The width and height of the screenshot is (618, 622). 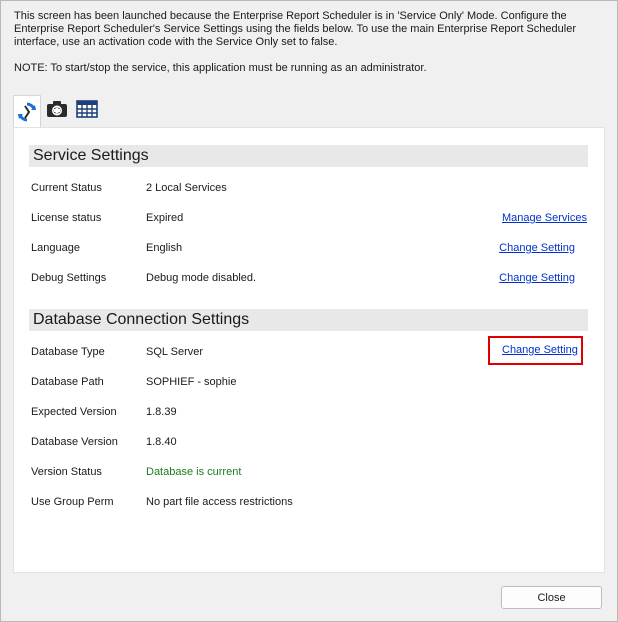 What do you see at coordinates (66, 218) in the screenshot?
I see `row-label: License status` at bounding box center [66, 218].